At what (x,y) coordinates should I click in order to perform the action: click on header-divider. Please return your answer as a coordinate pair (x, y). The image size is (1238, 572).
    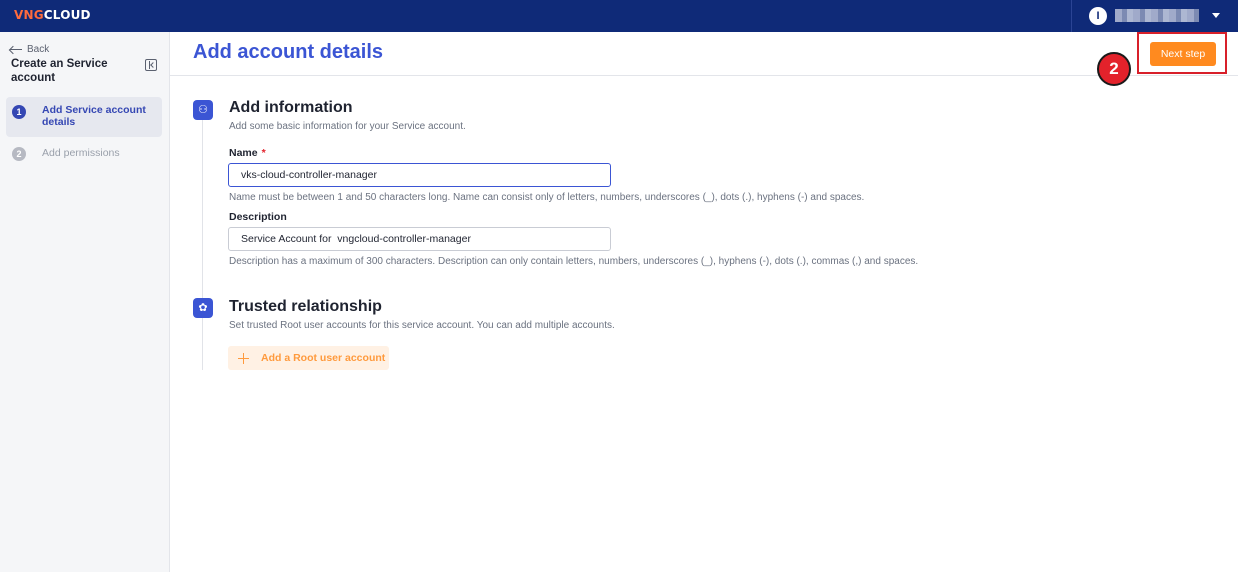
    Looking at the image, I should click on (704, 75).